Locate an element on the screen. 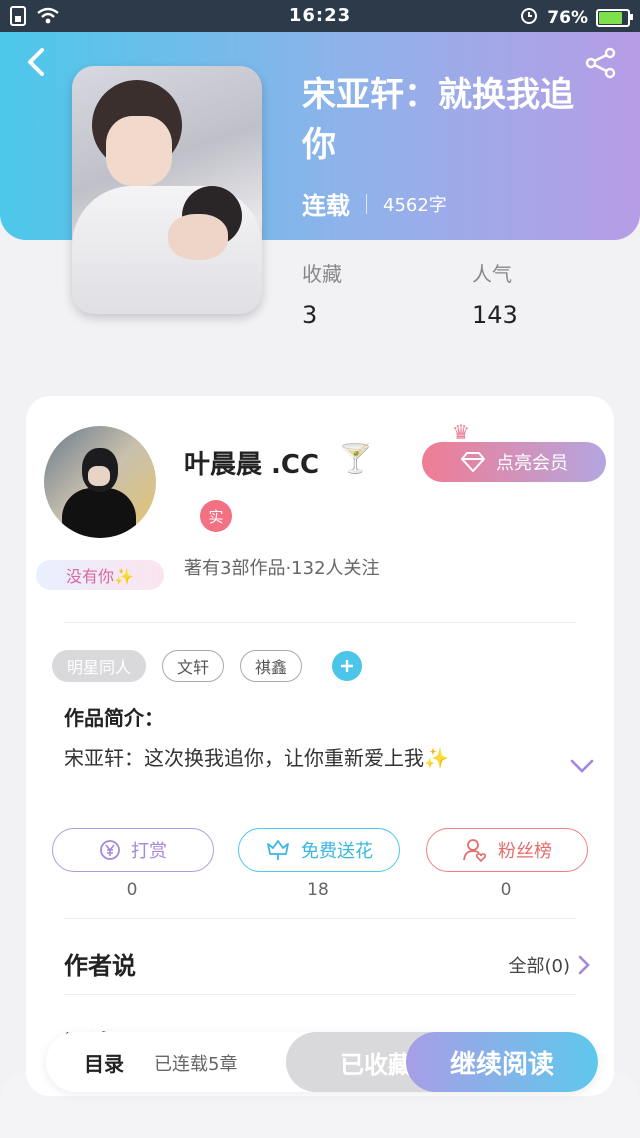 The image size is (640, 1138). plus-icon is located at coordinates (347, 666).